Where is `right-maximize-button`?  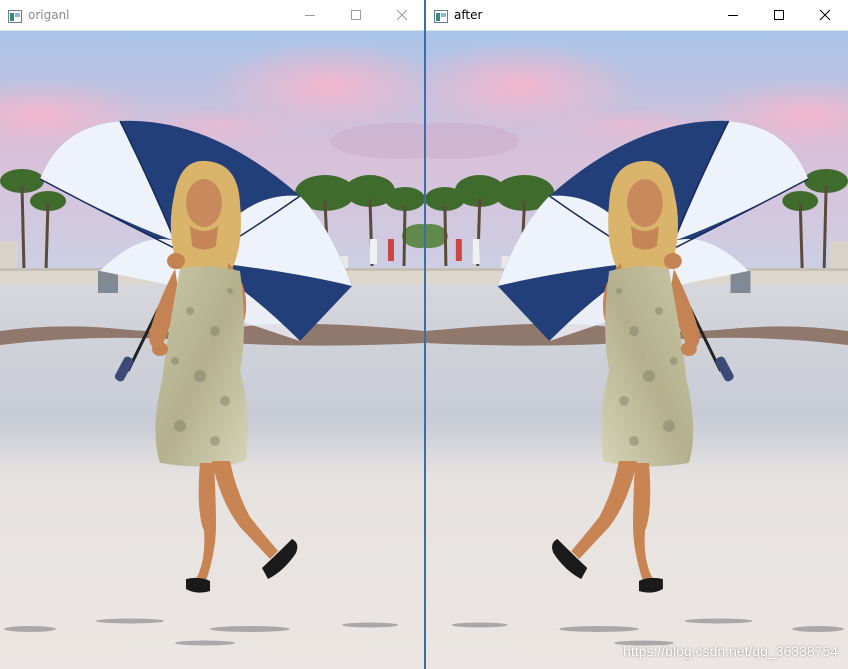
right-maximize-button is located at coordinates (779, 15).